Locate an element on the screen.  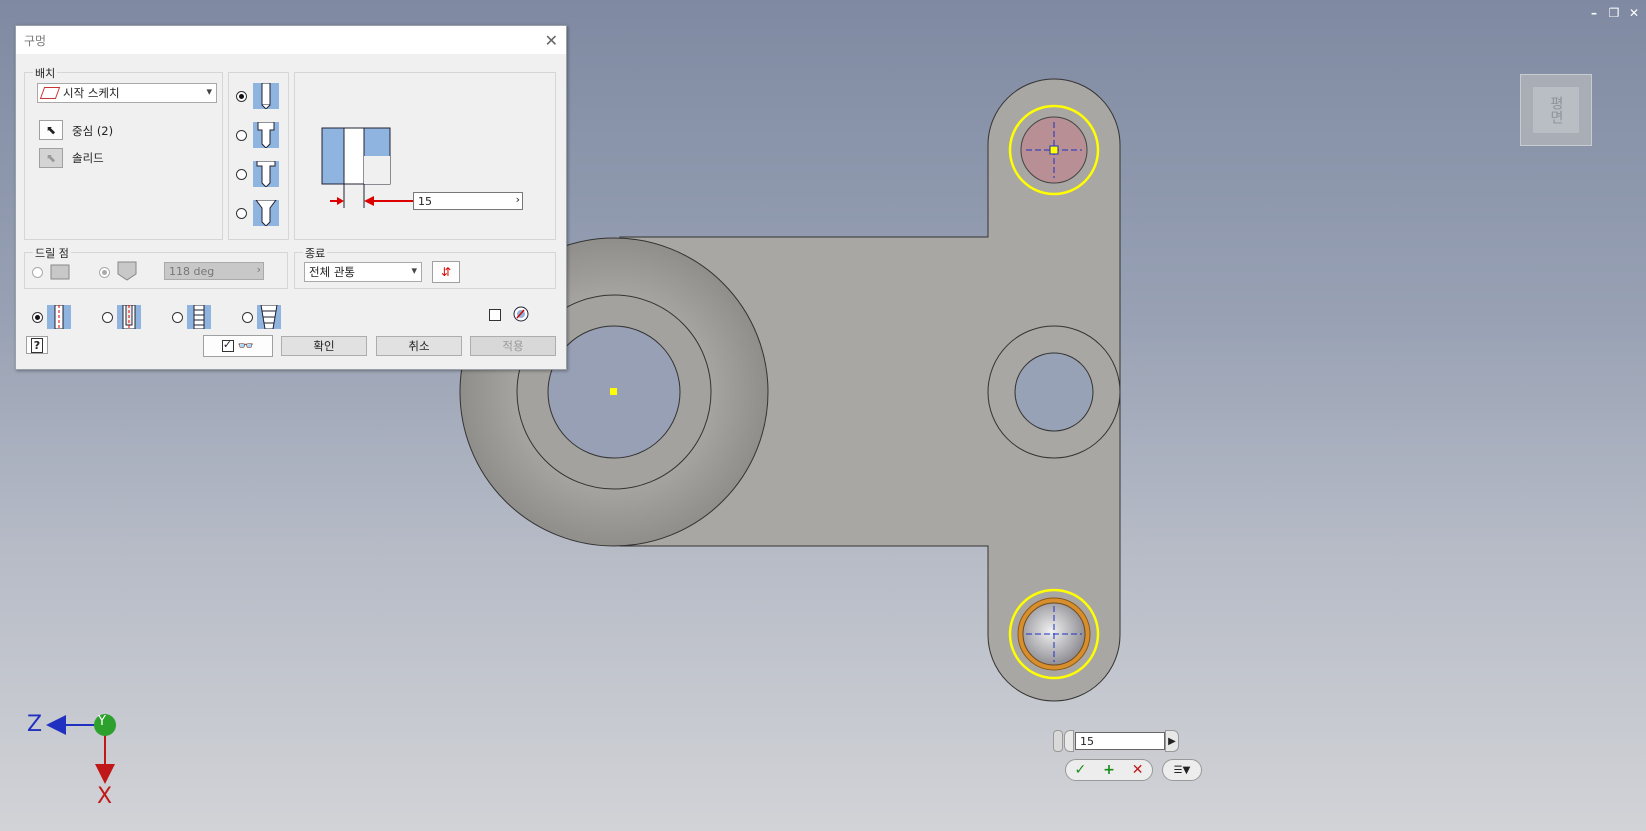
mini-cancel-icon: ✕ is located at coordinates (1138, 770).